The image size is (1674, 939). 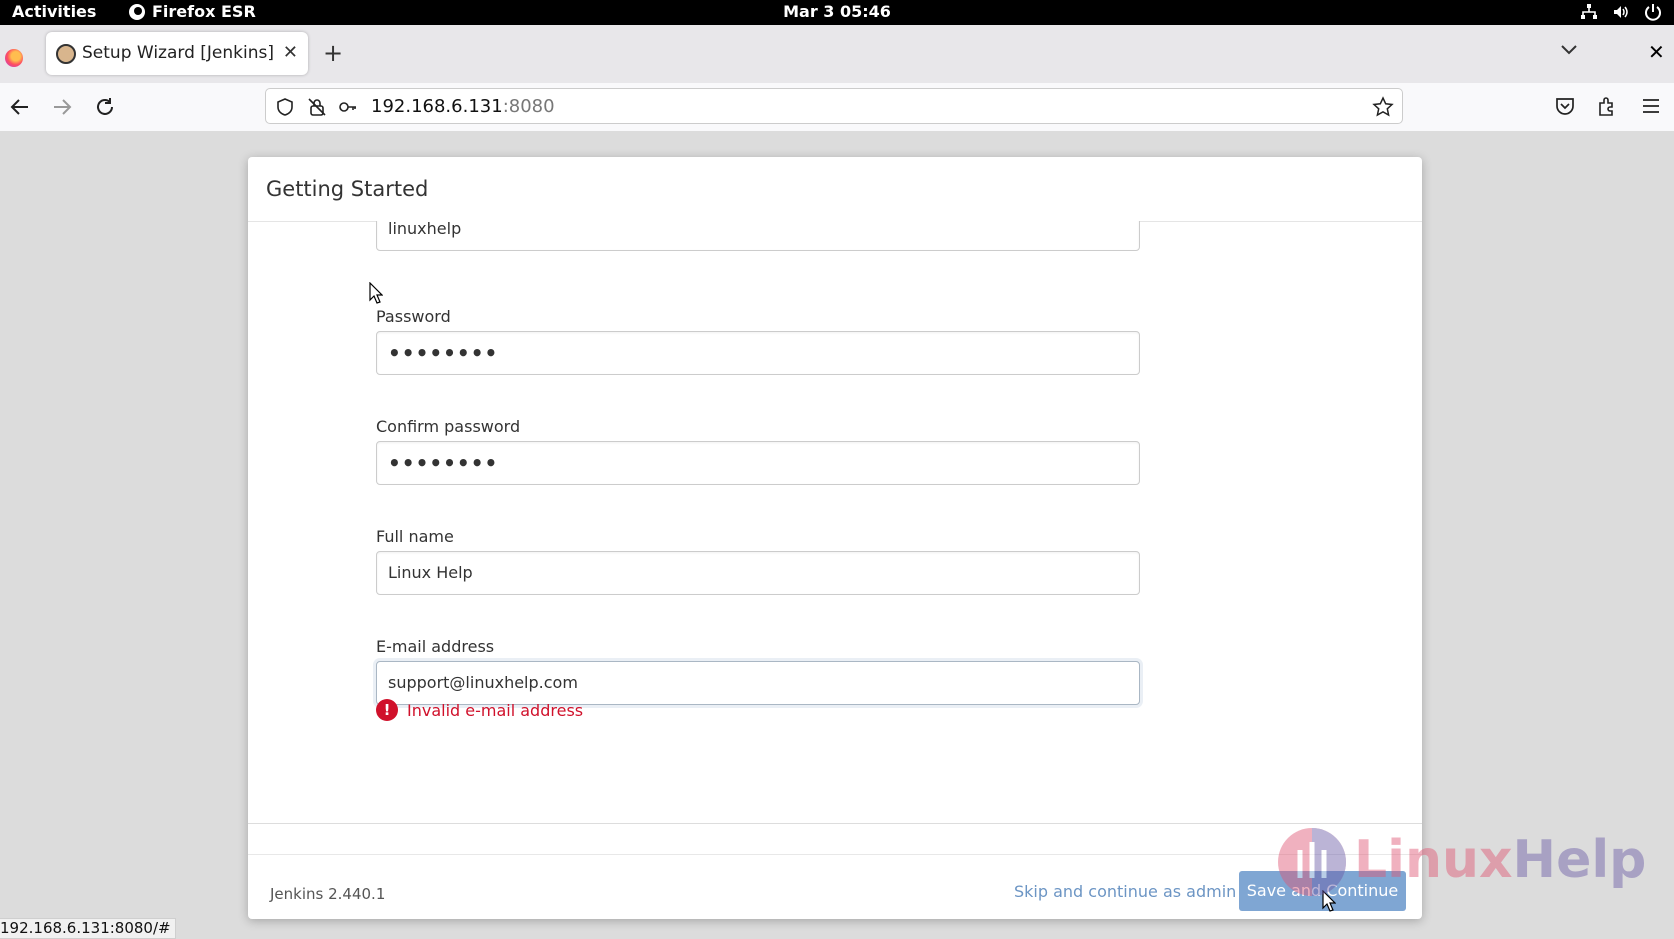 I want to click on full-name-label: Full name, so click(x=415, y=536).